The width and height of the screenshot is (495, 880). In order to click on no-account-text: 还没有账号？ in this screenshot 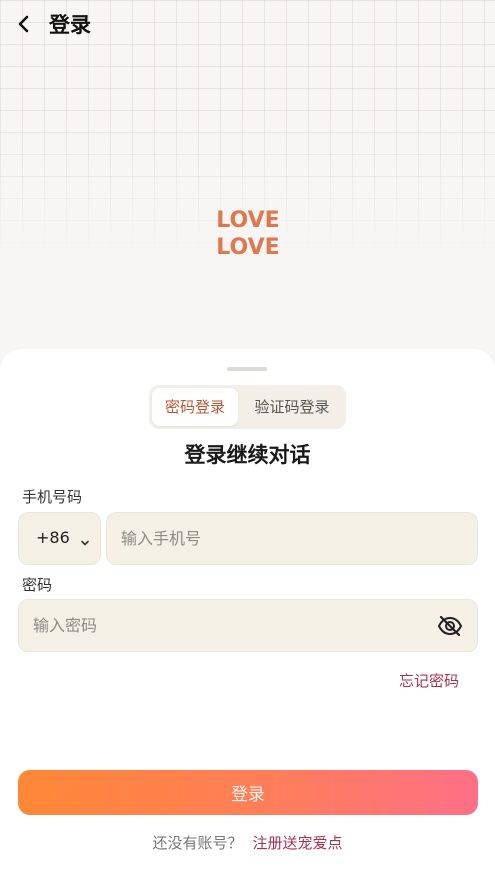, I will do `click(197, 843)`.